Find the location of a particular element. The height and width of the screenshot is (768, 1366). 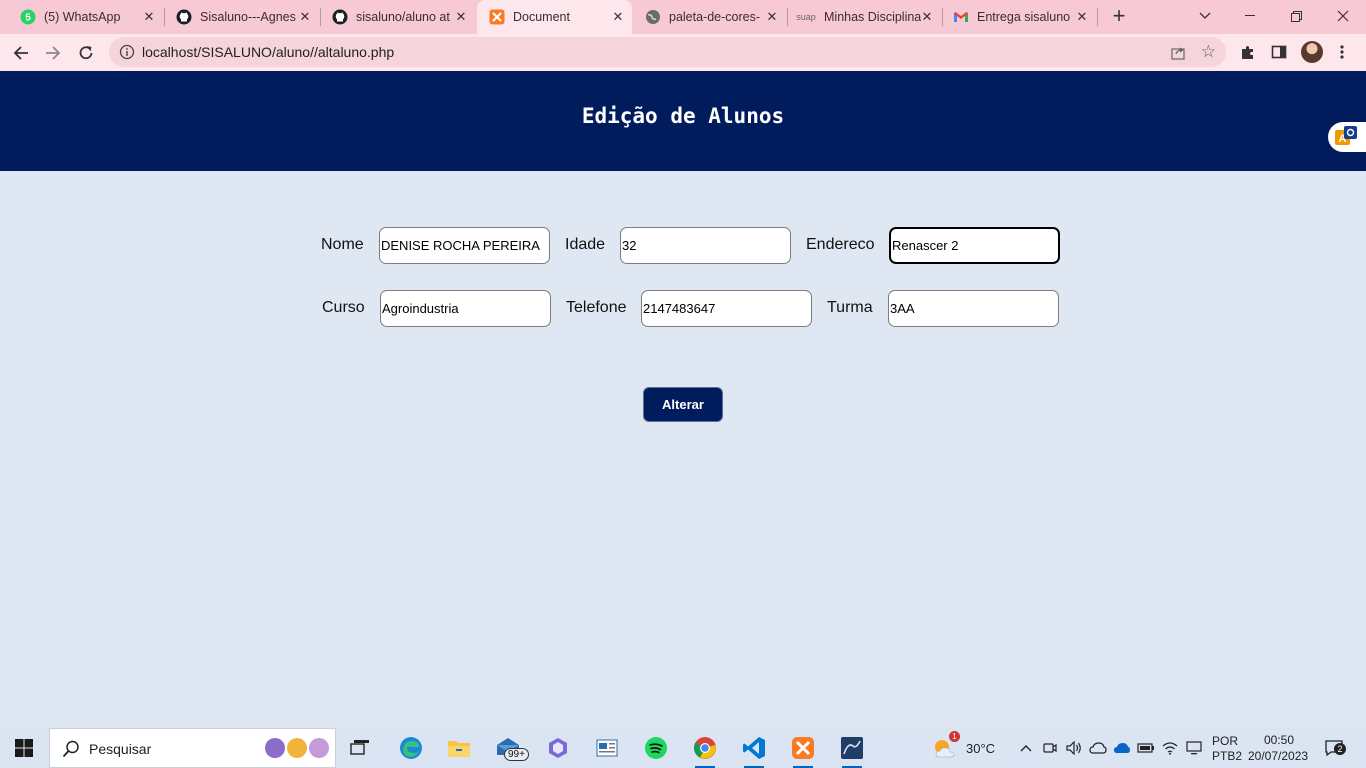

taskbar-search-box: Pesquisar is located at coordinates (192, 748).